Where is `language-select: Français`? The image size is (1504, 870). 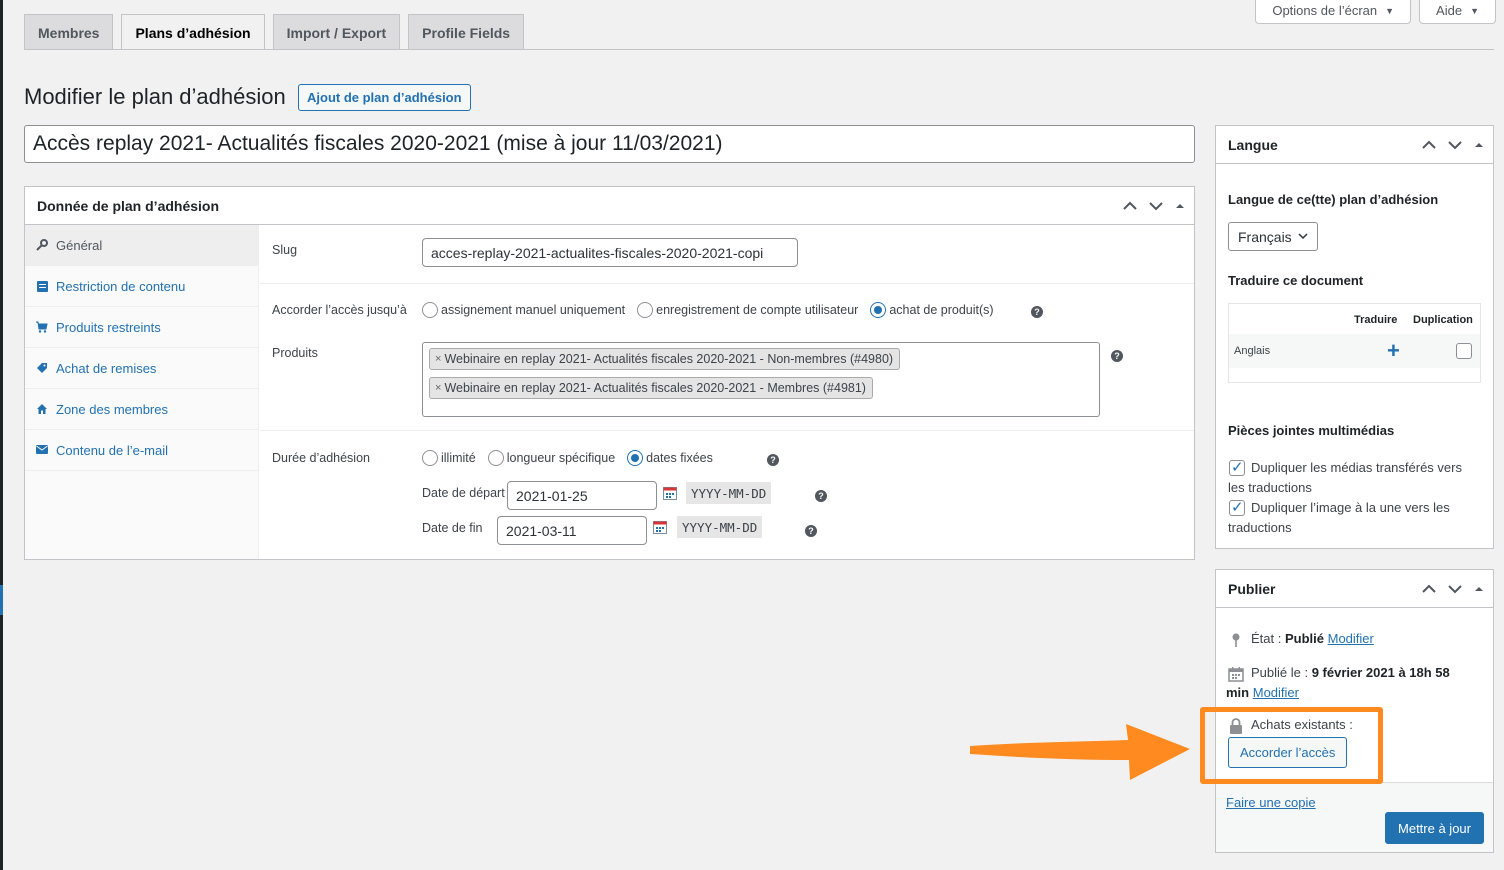 language-select: Français is located at coordinates (1273, 236).